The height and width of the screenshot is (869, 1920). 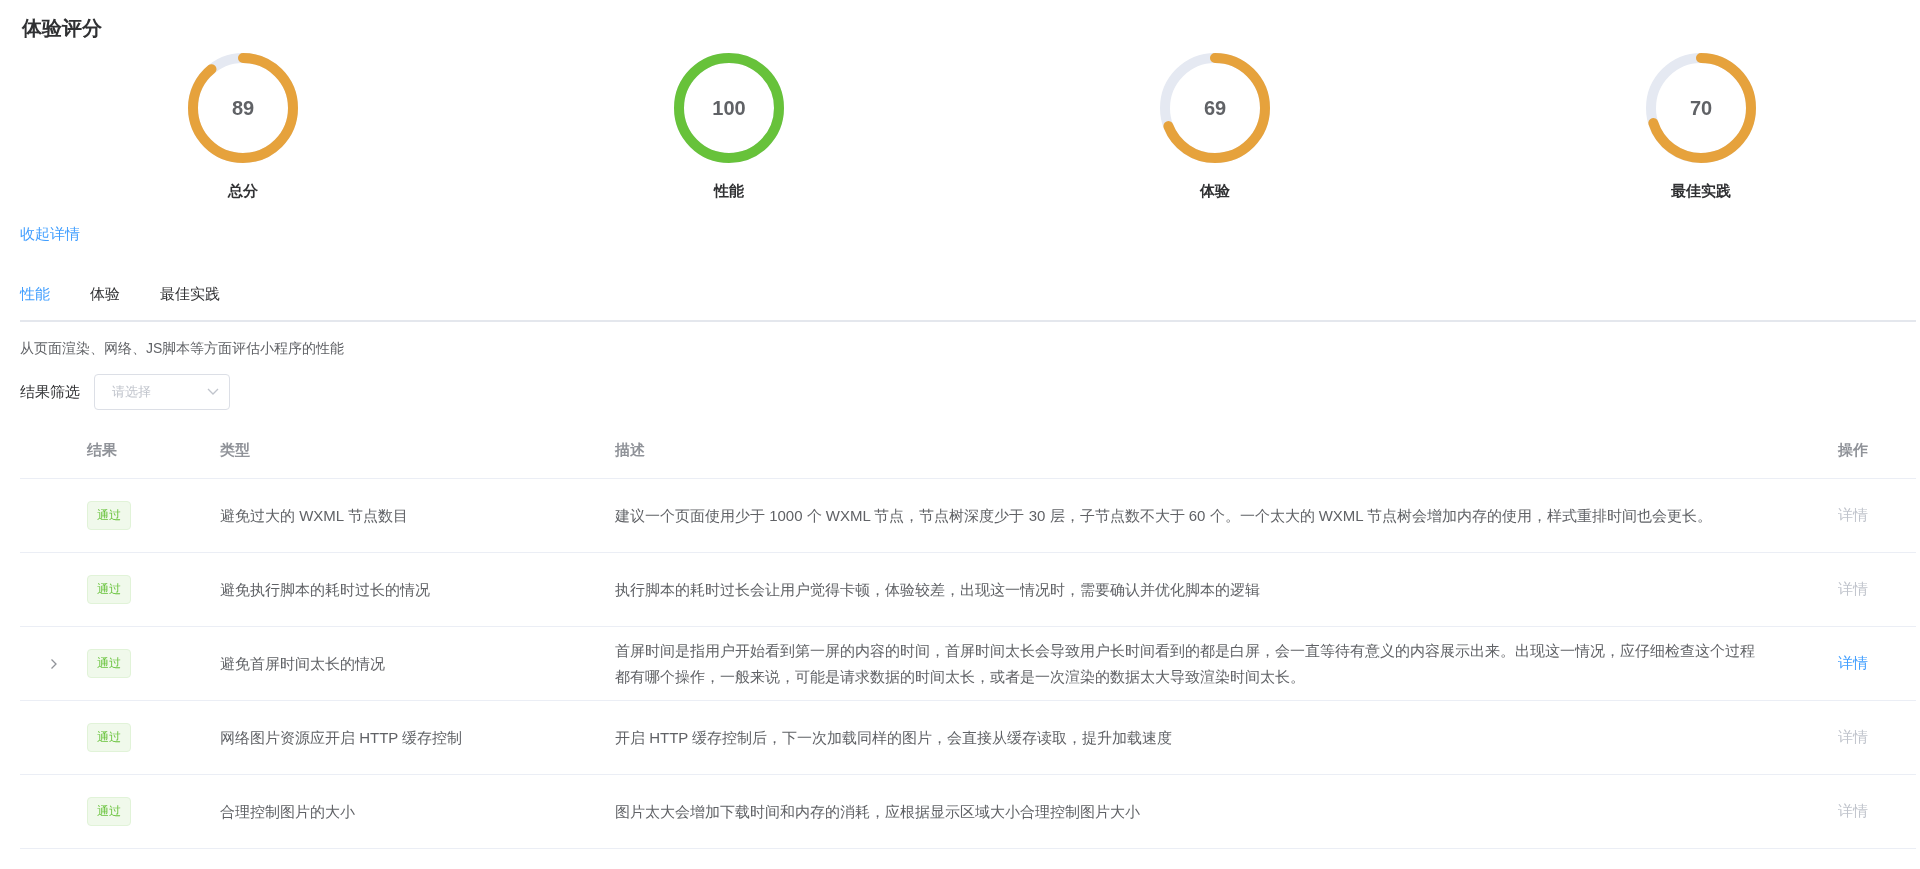 What do you see at coordinates (243, 108) in the screenshot?
I see `score-value: 89` at bounding box center [243, 108].